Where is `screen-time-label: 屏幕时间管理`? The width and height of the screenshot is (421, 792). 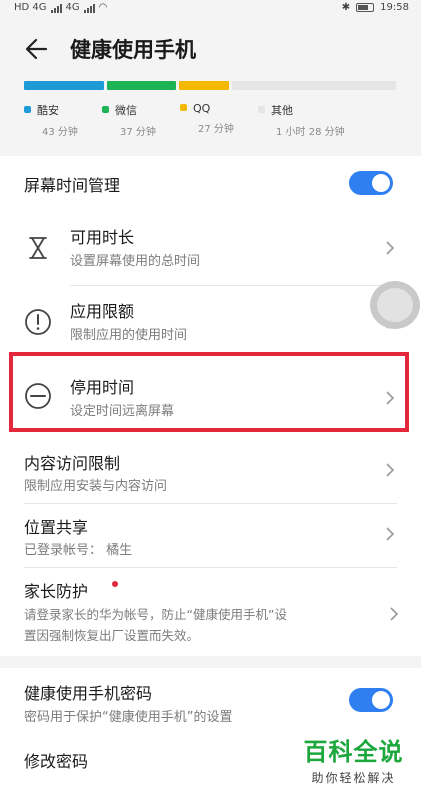 screen-time-label: 屏幕时间管理 is located at coordinates (72, 185).